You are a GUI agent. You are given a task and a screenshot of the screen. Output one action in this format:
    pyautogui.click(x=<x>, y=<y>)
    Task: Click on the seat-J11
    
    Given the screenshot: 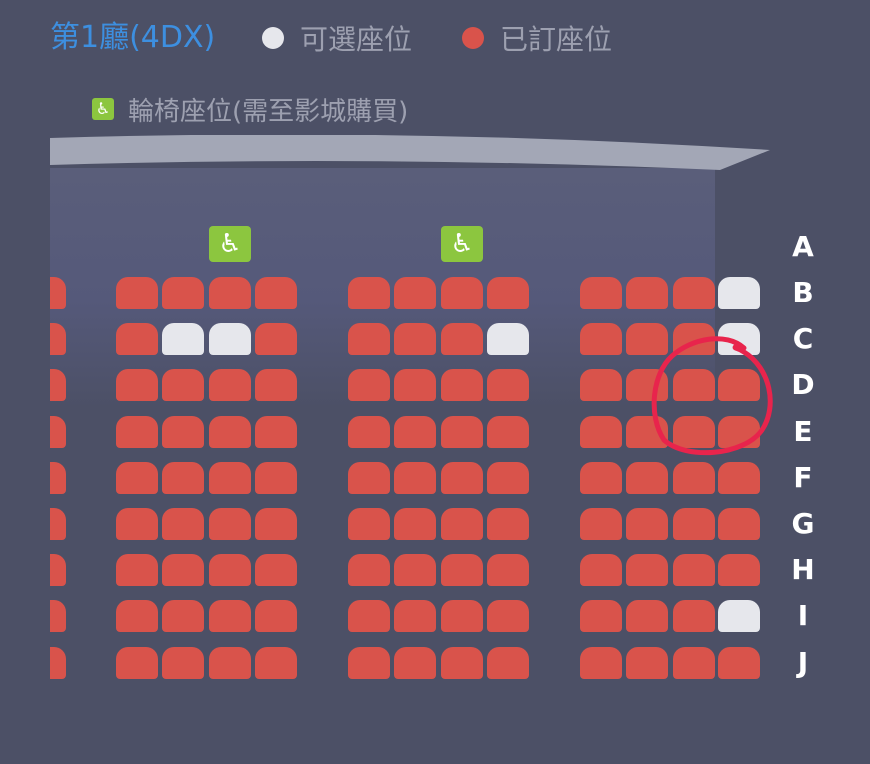 What is the action you would take?
    pyautogui.click(x=694, y=662)
    